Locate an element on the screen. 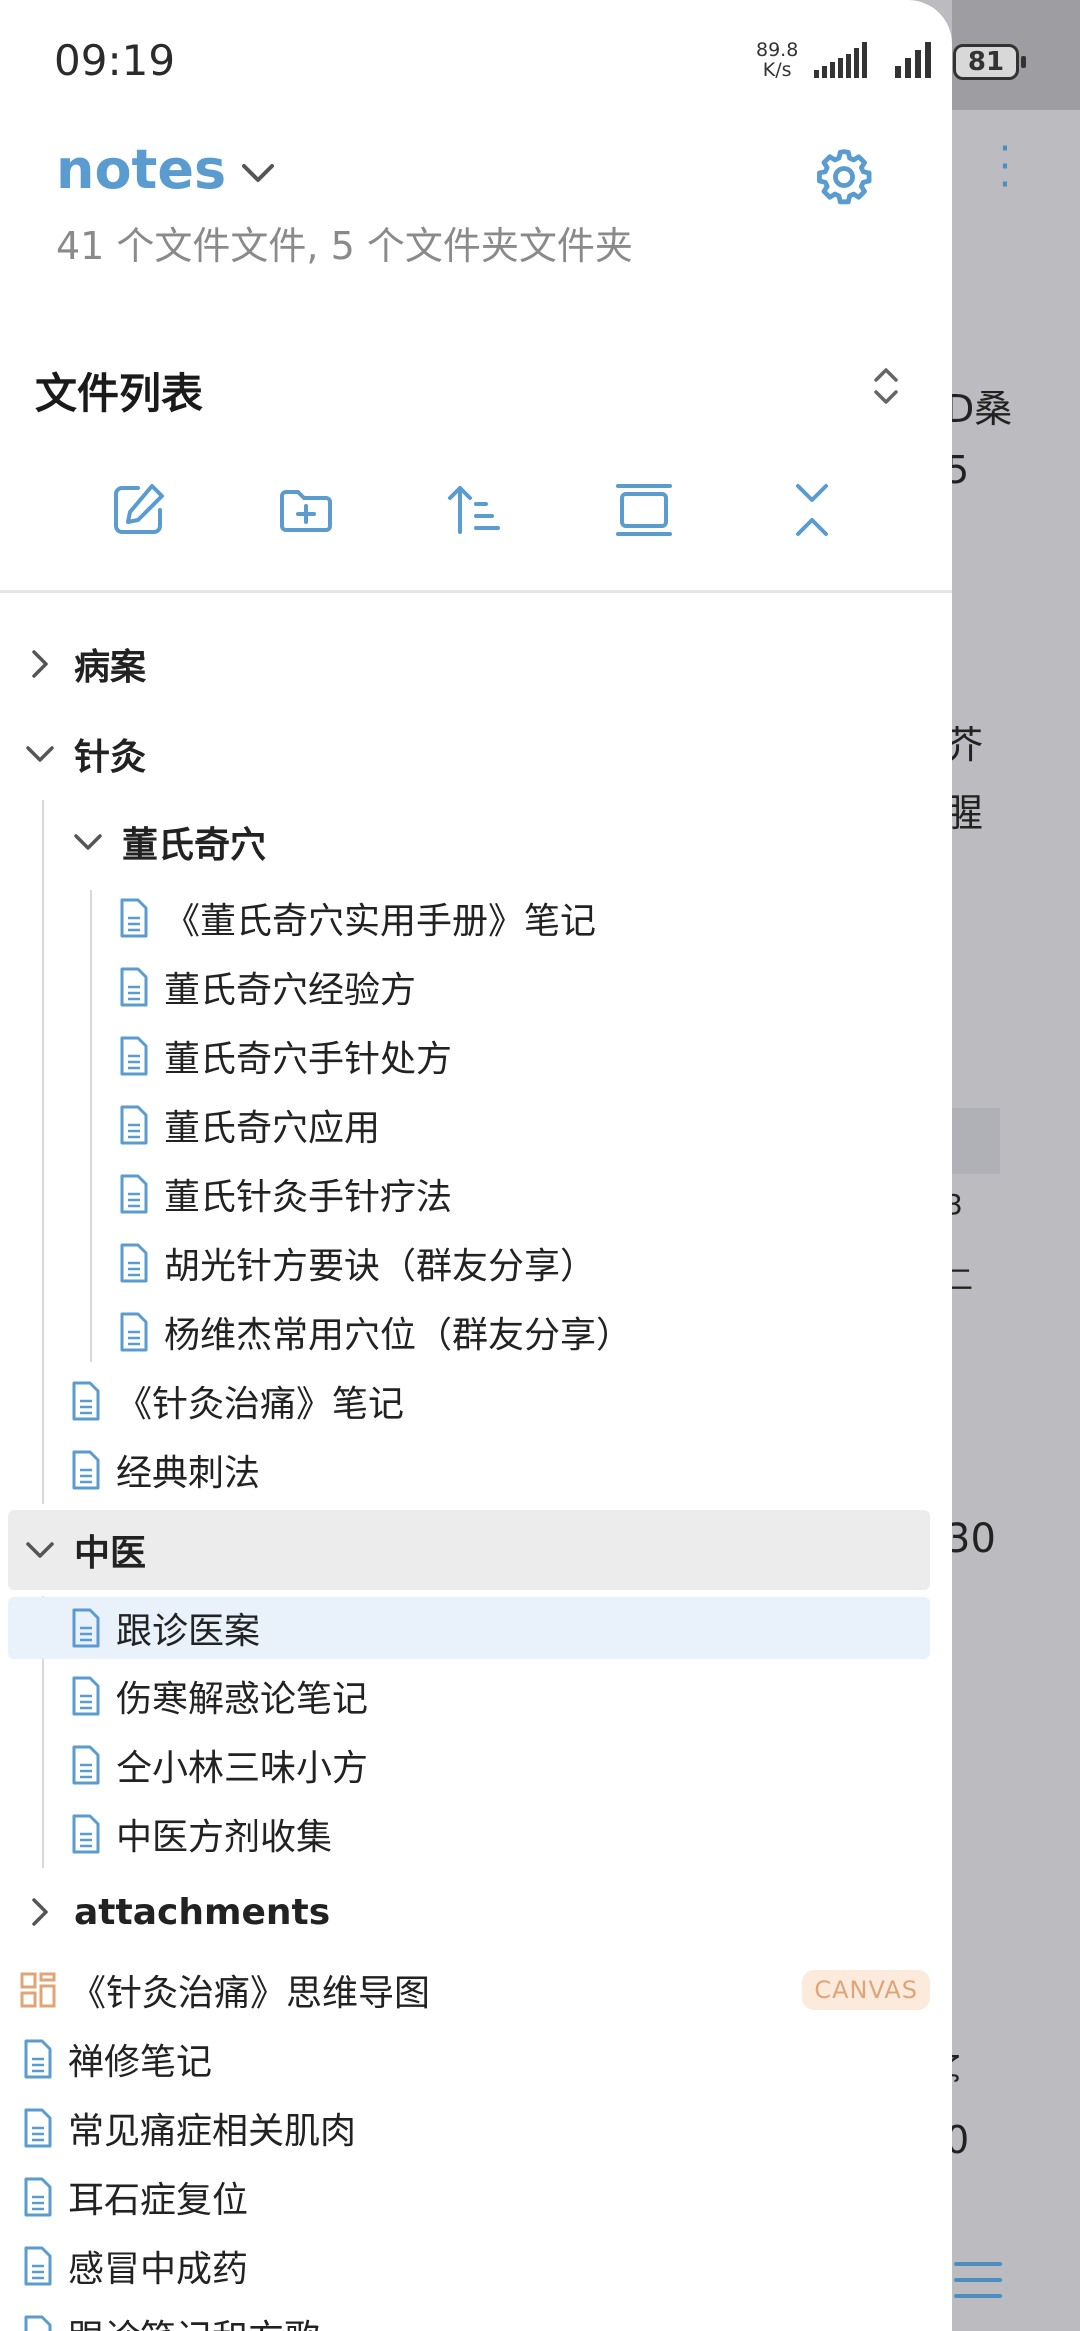 Image resolution: width=1080 pixels, height=2331 pixels. folder-item: 病案 is located at coordinates (483, 664).